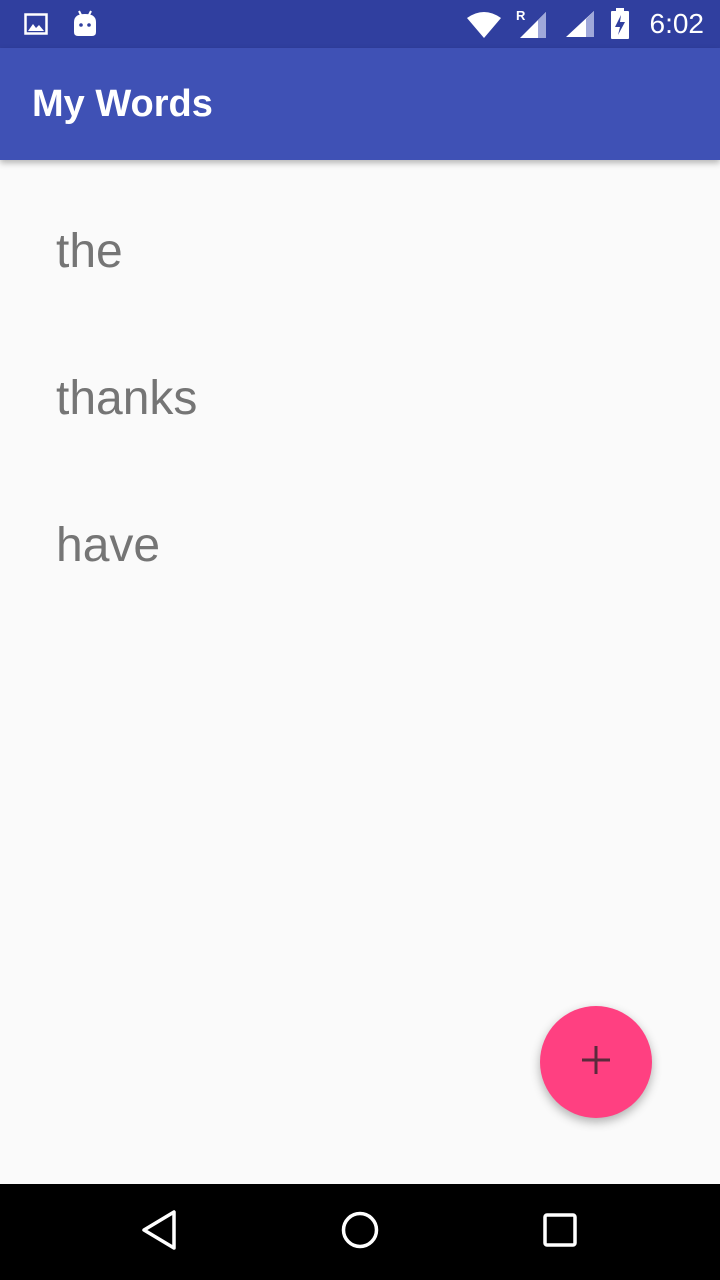 The height and width of the screenshot is (1280, 720). Describe the element at coordinates (484, 24) in the screenshot. I see `wifi-icon` at that location.